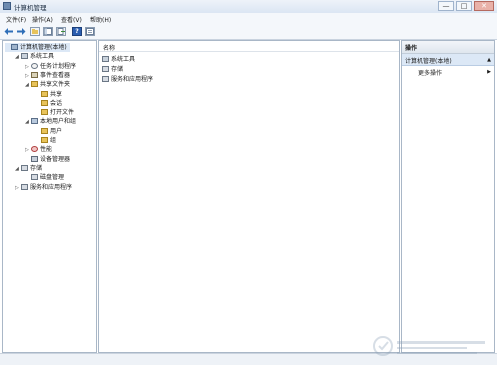 This screenshot has height=365, width=497. What do you see at coordinates (44, 93) in the screenshot?
I see `share-icon` at bounding box center [44, 93].